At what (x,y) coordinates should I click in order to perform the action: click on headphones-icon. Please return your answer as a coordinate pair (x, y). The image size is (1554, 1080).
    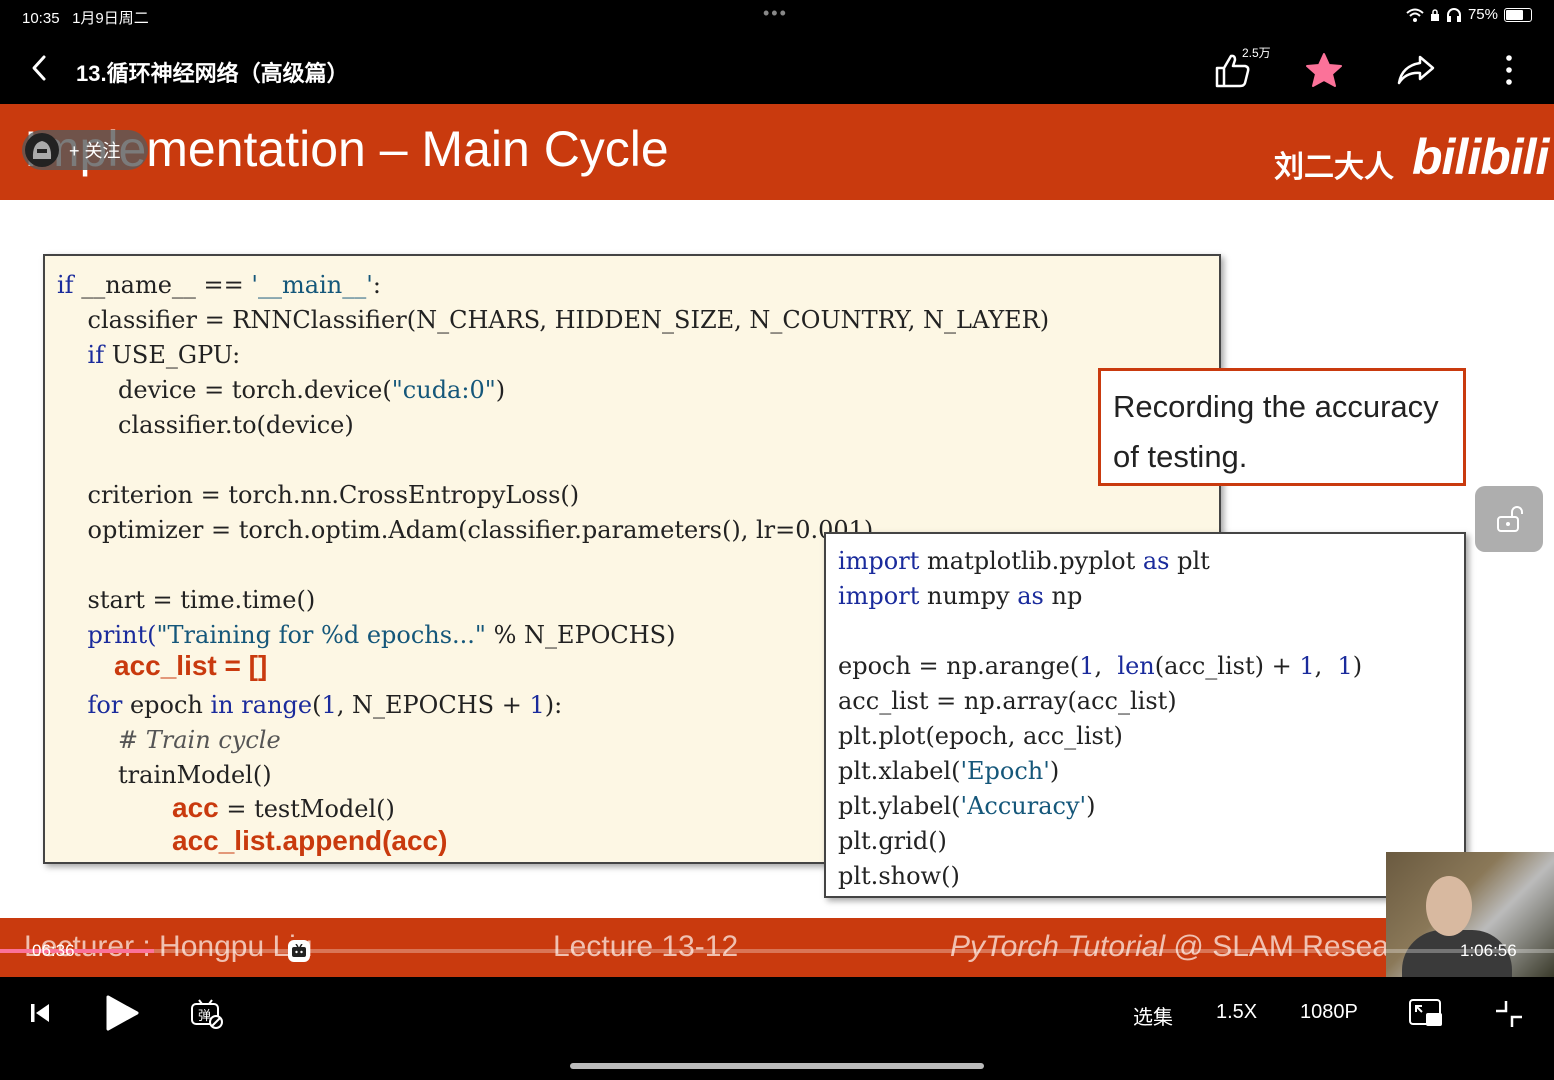
    Looking at the image, I should click on (1453, 14).